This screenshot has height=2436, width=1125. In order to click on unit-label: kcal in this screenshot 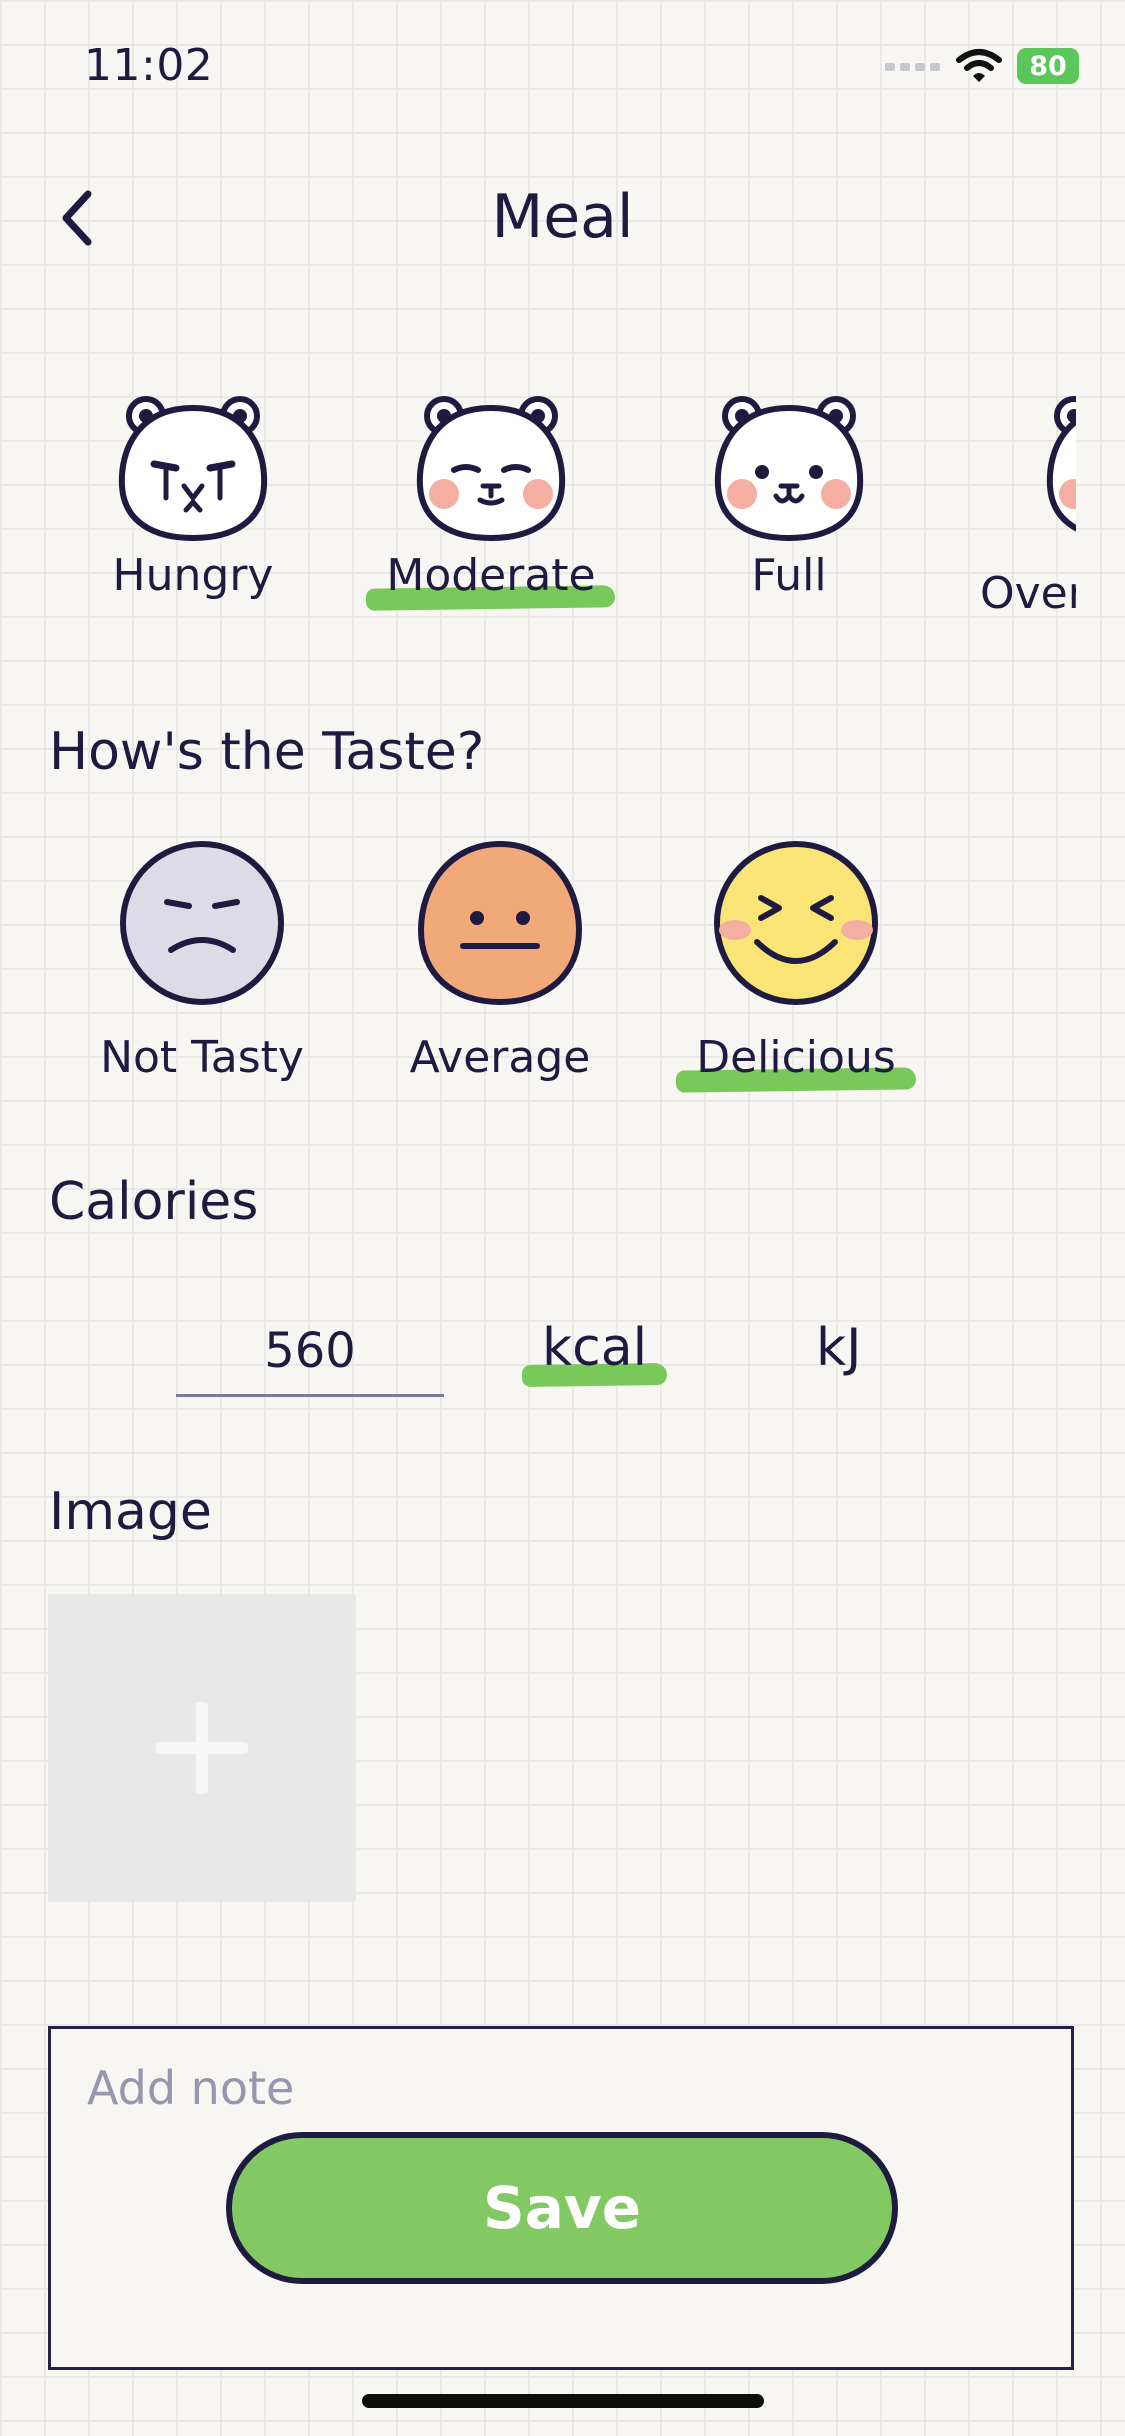, I will do `click(594, 1348)`.